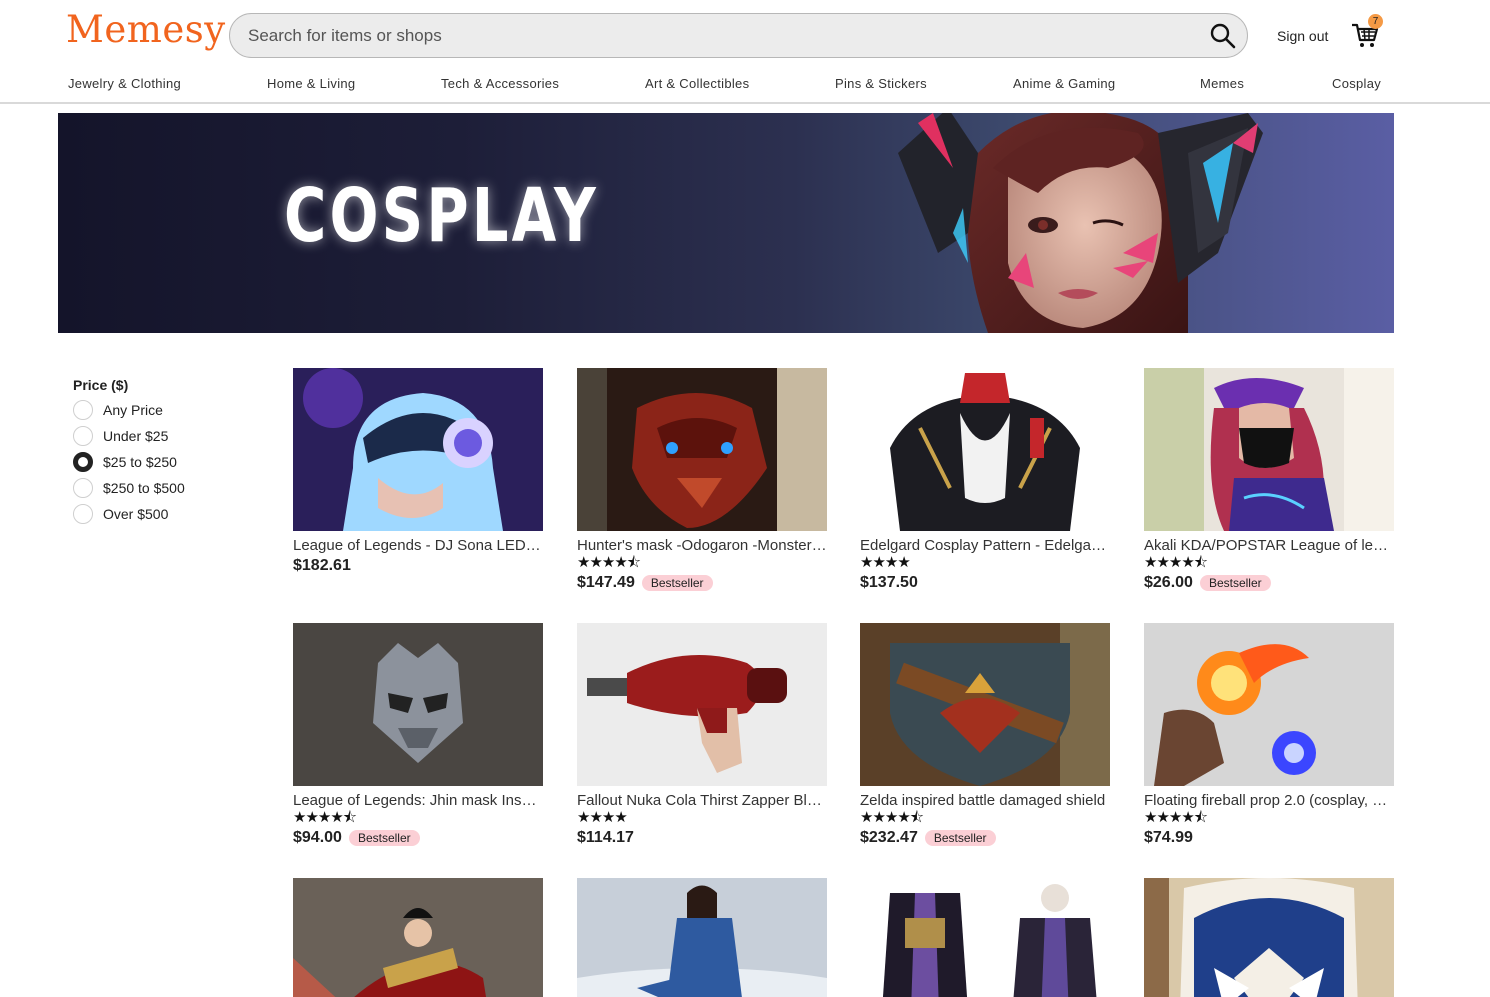 This screenshot has width=1490, height=997. What do you see at coordinates (317, 837) in the screenshot?
I see `product-price: $94.00` at bounding box center [317, 837].